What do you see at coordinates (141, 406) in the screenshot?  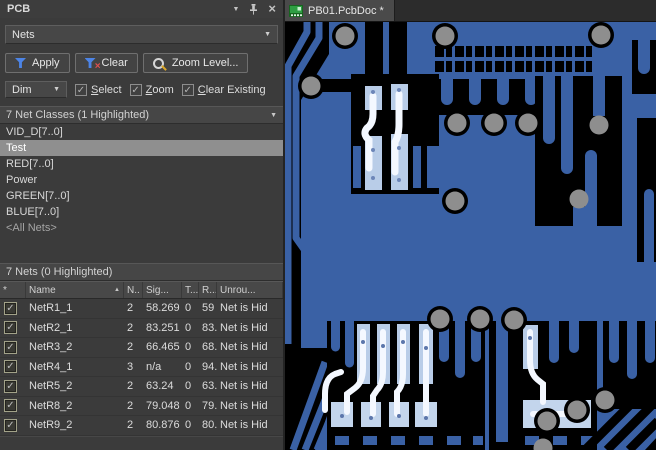 I see `table-row: ✓ NetR8_2 2 79.048 0 79. Net is Hid` at bounding box center [141, 406].